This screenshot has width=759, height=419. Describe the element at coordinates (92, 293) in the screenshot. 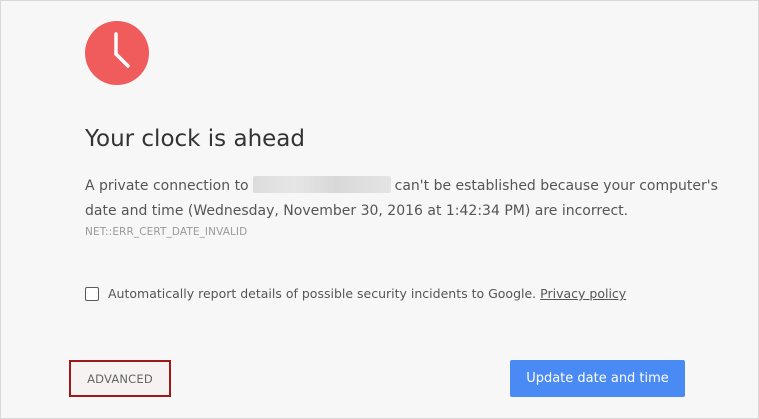

I see `report-checkbox` at that location.